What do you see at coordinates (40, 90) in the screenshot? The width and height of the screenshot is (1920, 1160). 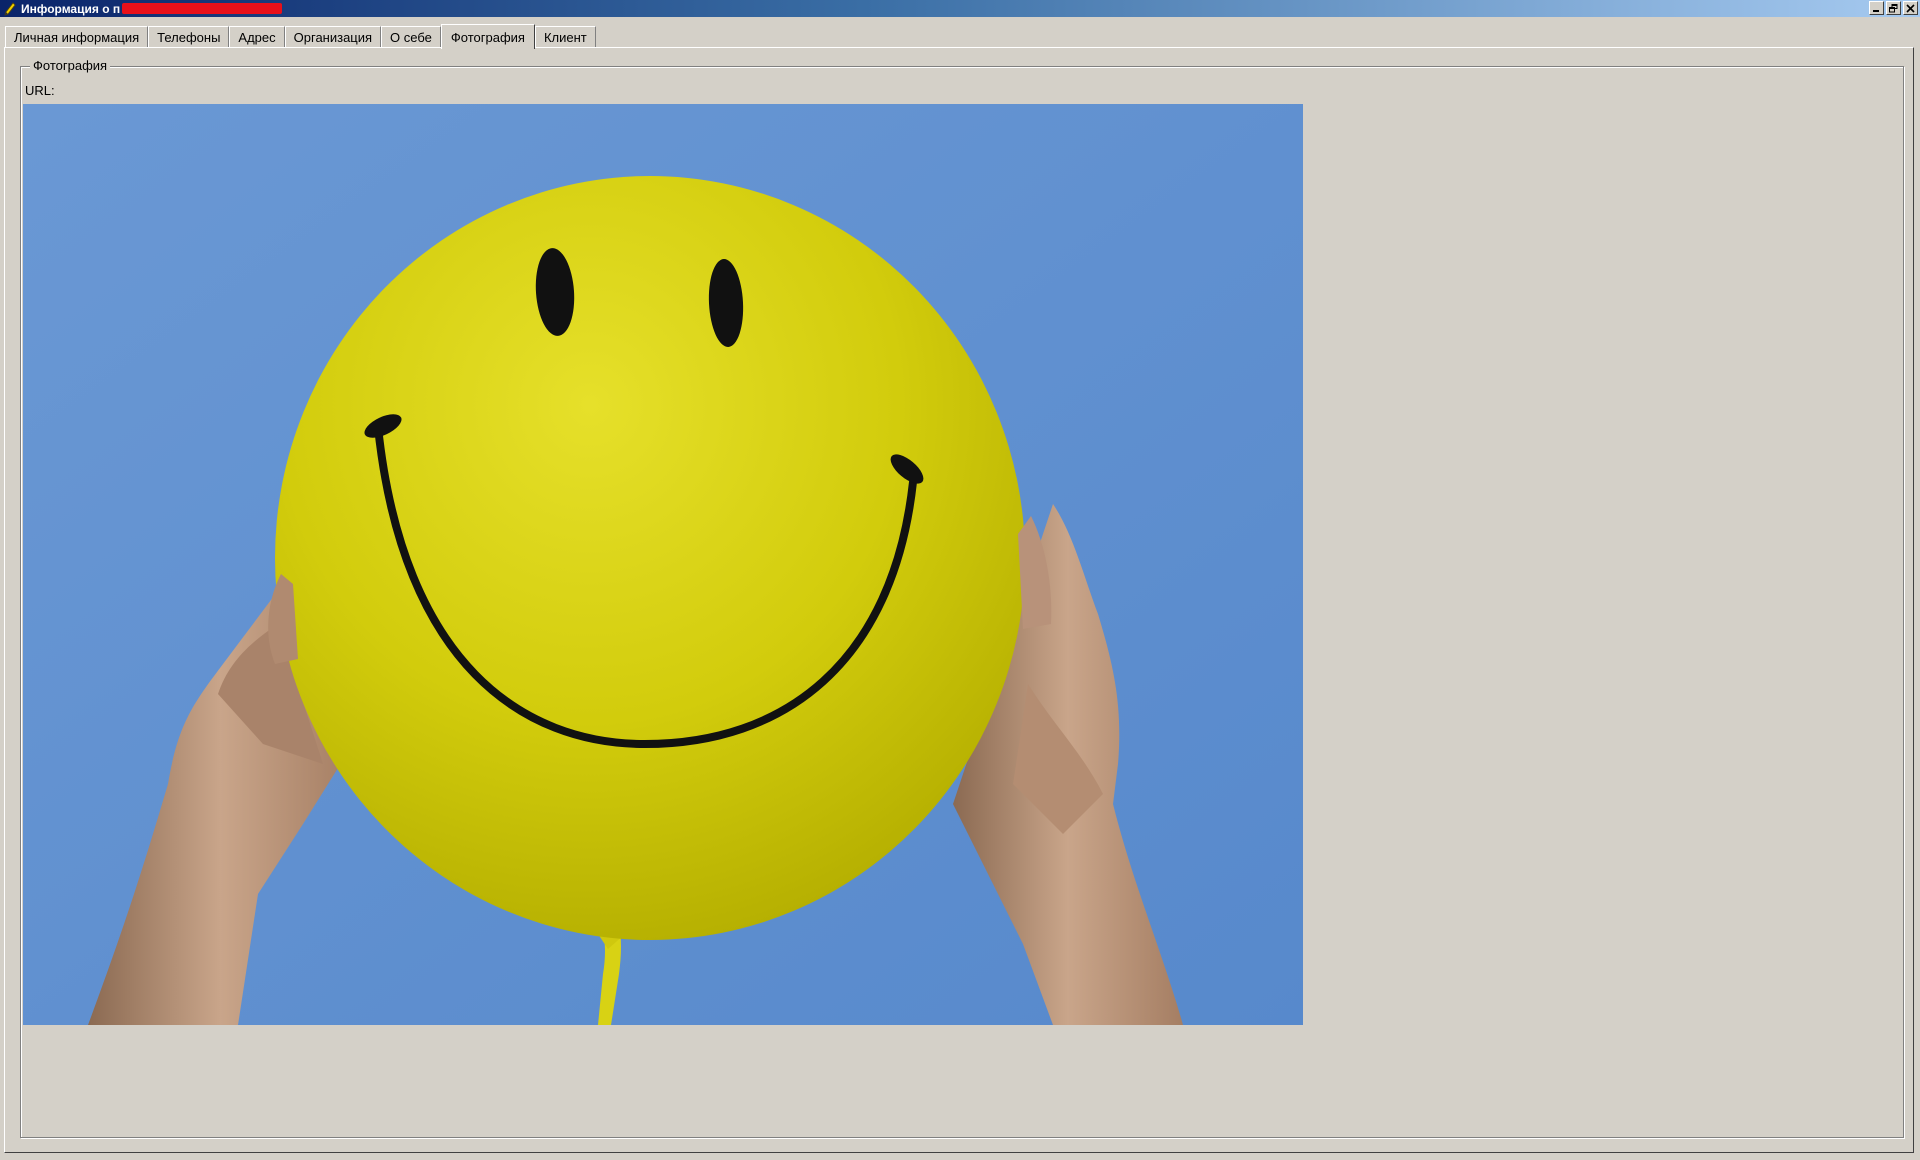 I see `url-label: URL:` at bounding box center [40, 90].